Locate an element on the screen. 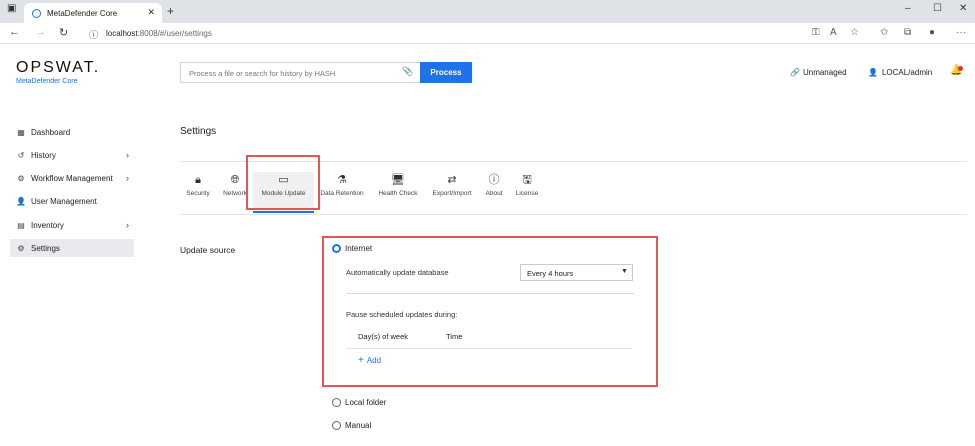 The width and height of the screenshot is (975, 446). radio-internet is located at coordinates (336, 248).